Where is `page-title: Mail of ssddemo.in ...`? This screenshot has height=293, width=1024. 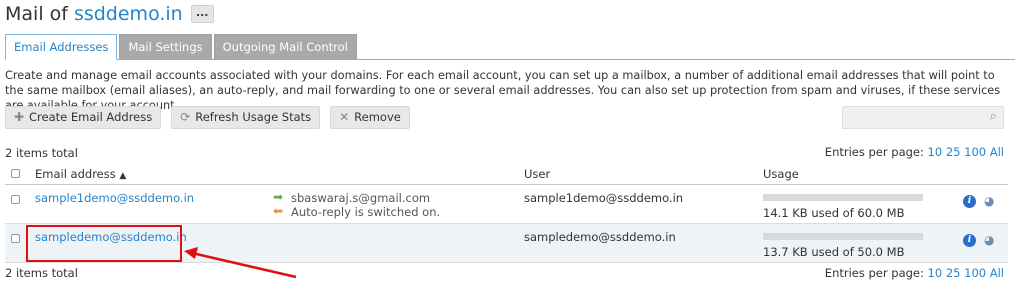
page-title: Mail of ssddemo.in ... is located at coordinates (109, 14).